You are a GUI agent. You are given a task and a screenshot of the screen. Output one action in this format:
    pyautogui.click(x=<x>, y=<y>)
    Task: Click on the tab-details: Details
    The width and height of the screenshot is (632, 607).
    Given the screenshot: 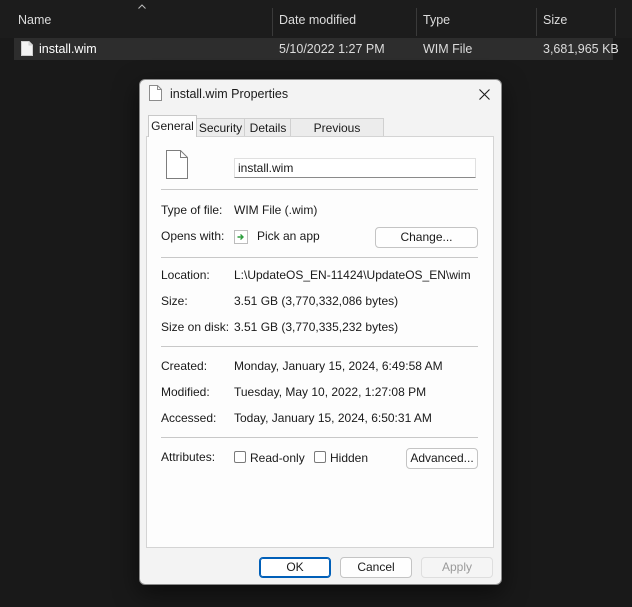 What is the action you would take?
    pyautogui.click(x=268, y=127)
    